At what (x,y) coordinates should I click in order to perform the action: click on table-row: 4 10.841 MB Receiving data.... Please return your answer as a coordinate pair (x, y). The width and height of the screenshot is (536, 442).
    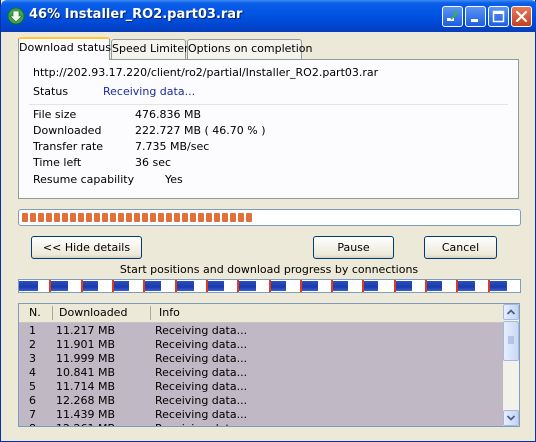
    Looking at the image, I should click on (261, 373).